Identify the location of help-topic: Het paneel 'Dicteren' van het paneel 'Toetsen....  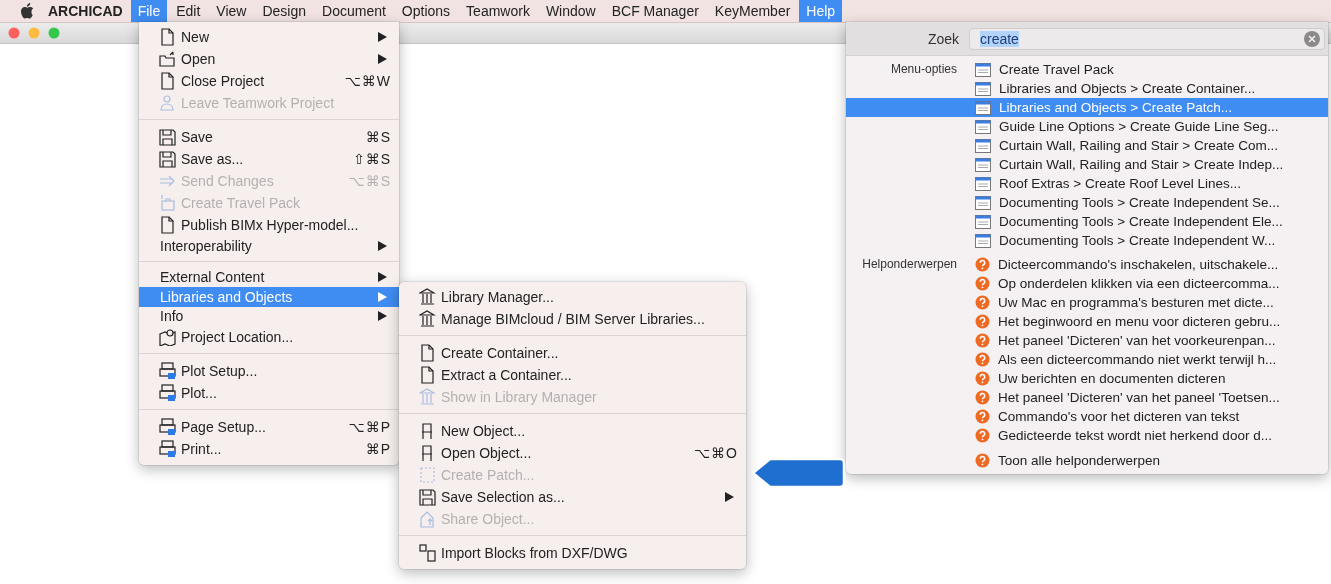
(1151, 397).